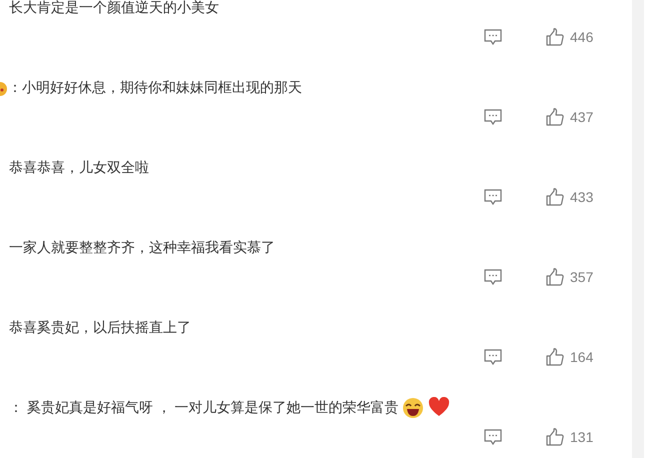 The height and width of the screenshot is (458, 665). Describe the element at coordinates (570, 197) in the screenshot. I see `like-button: 433` at that location.